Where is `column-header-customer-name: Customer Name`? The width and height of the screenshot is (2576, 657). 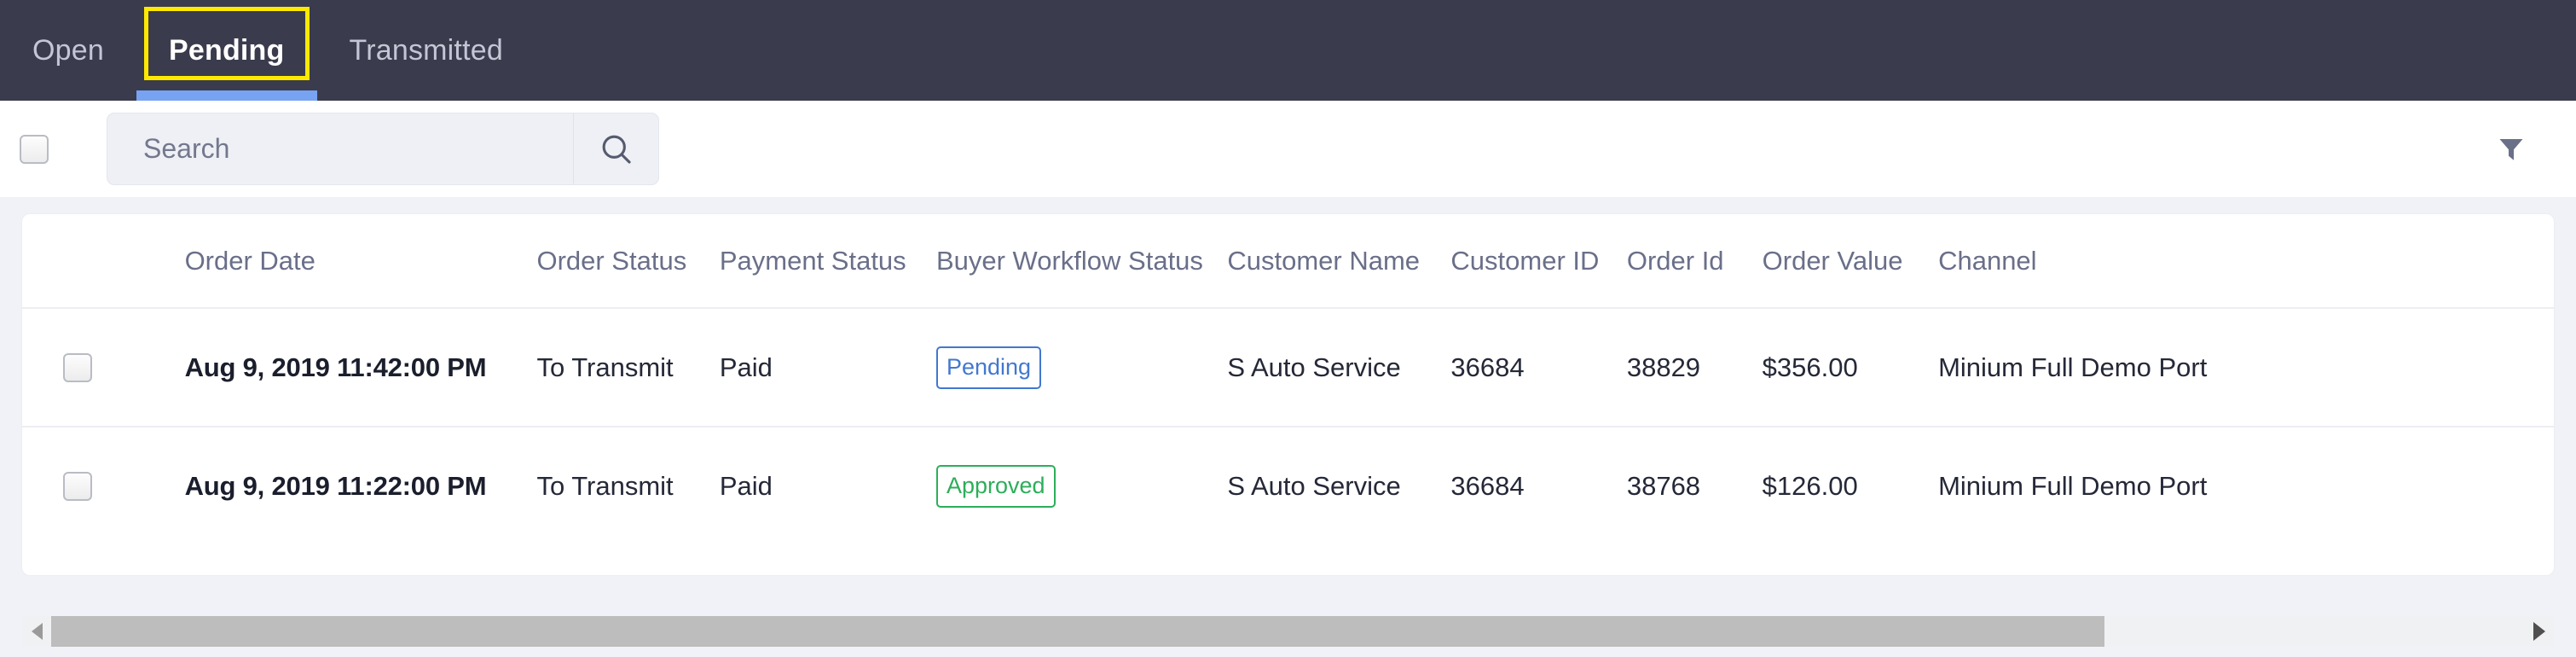 column-header-customer-name: Customer Name is located at coordinates (1339, 261).